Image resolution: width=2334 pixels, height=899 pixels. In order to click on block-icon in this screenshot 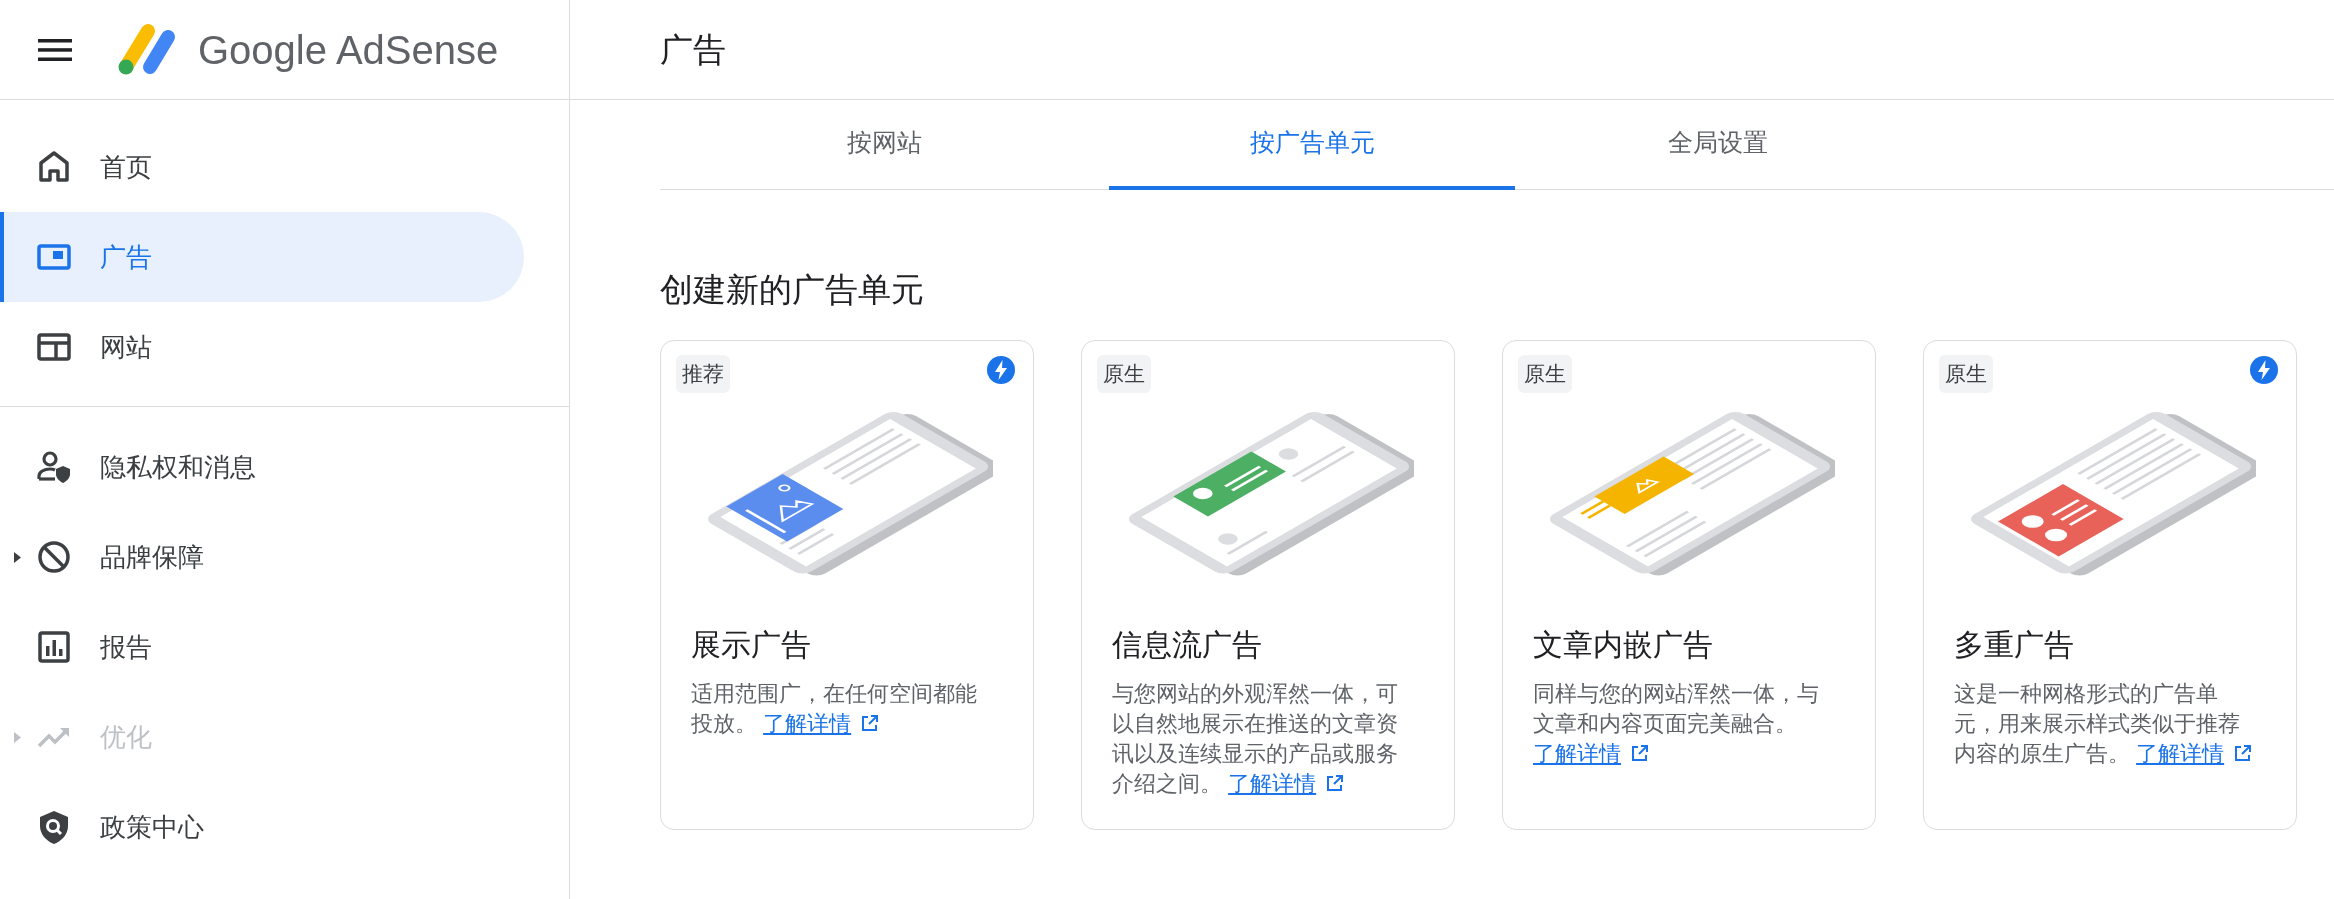, I will do `click(54, 557)`.